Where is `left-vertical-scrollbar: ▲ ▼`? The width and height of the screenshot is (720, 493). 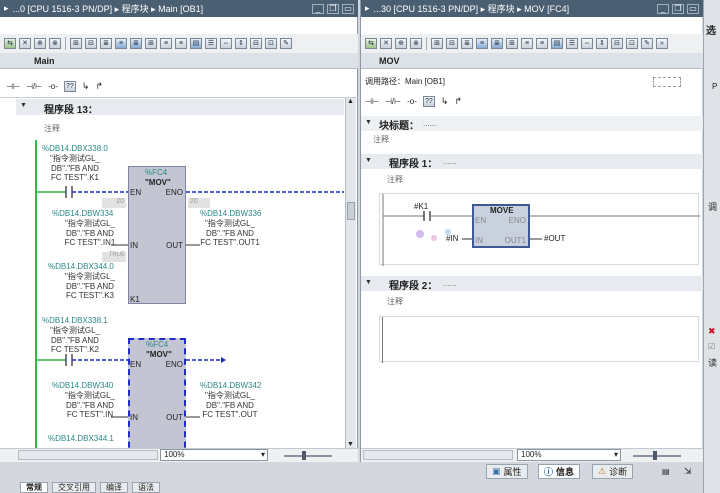
left-vertical-scrollbar: ▲ ▼ is located at coordinates (350, 273).